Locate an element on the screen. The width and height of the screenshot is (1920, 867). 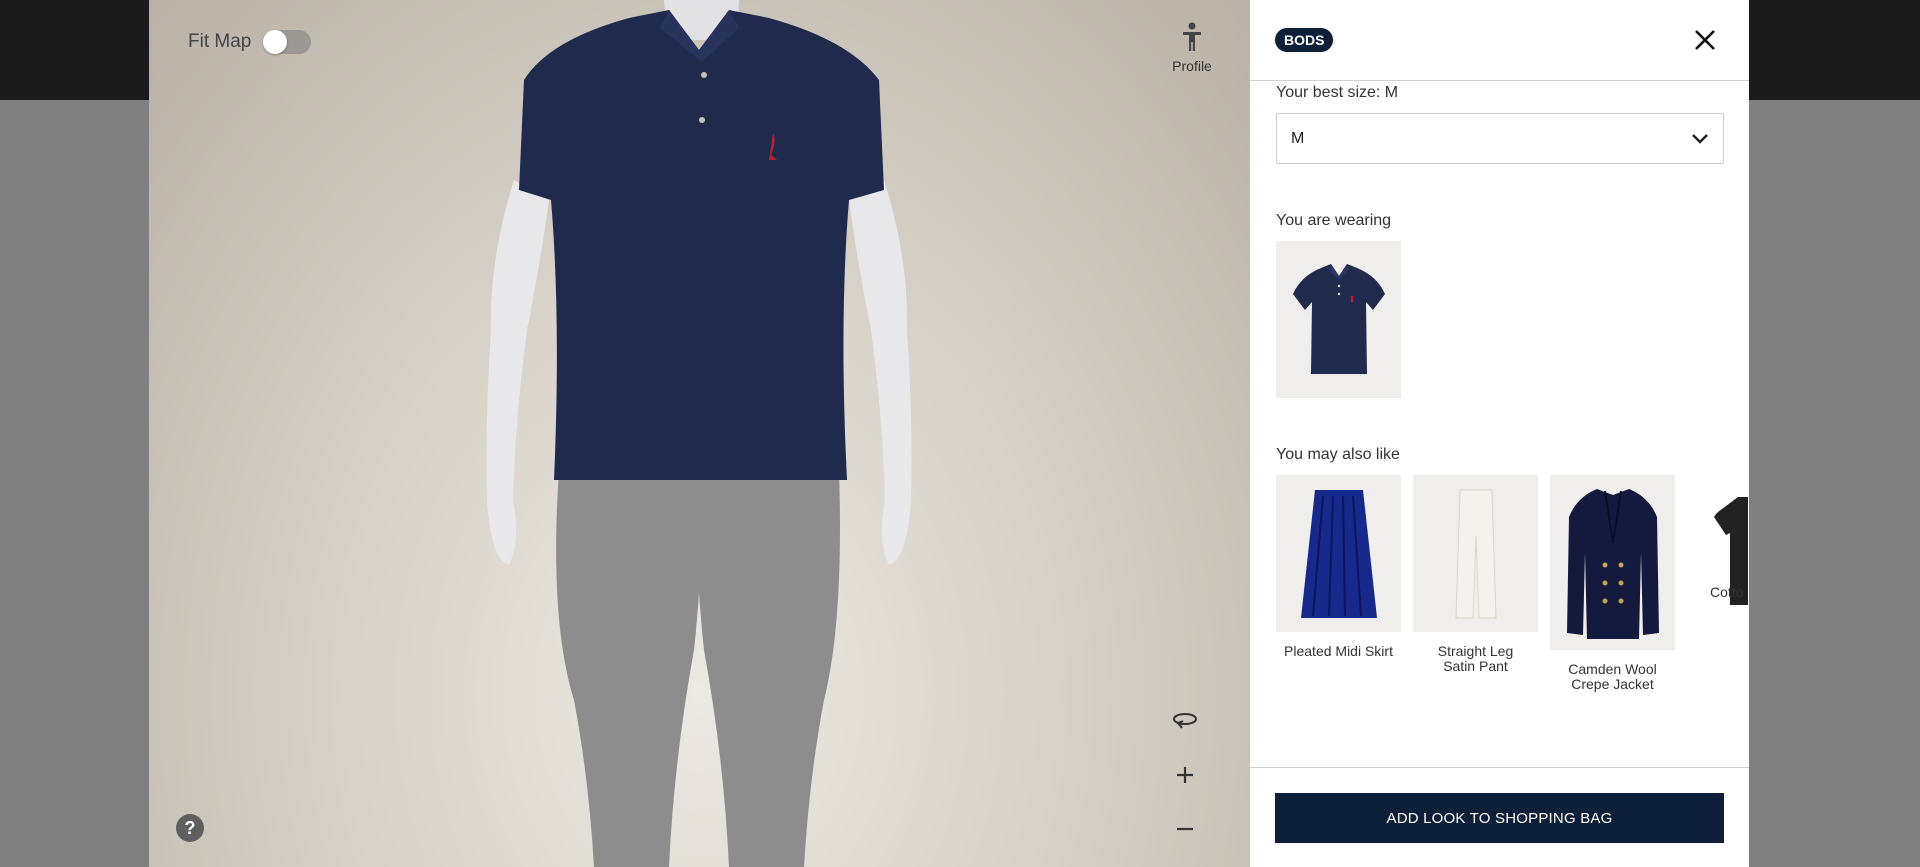
size-select: M is located at coordinates (1500, 138).